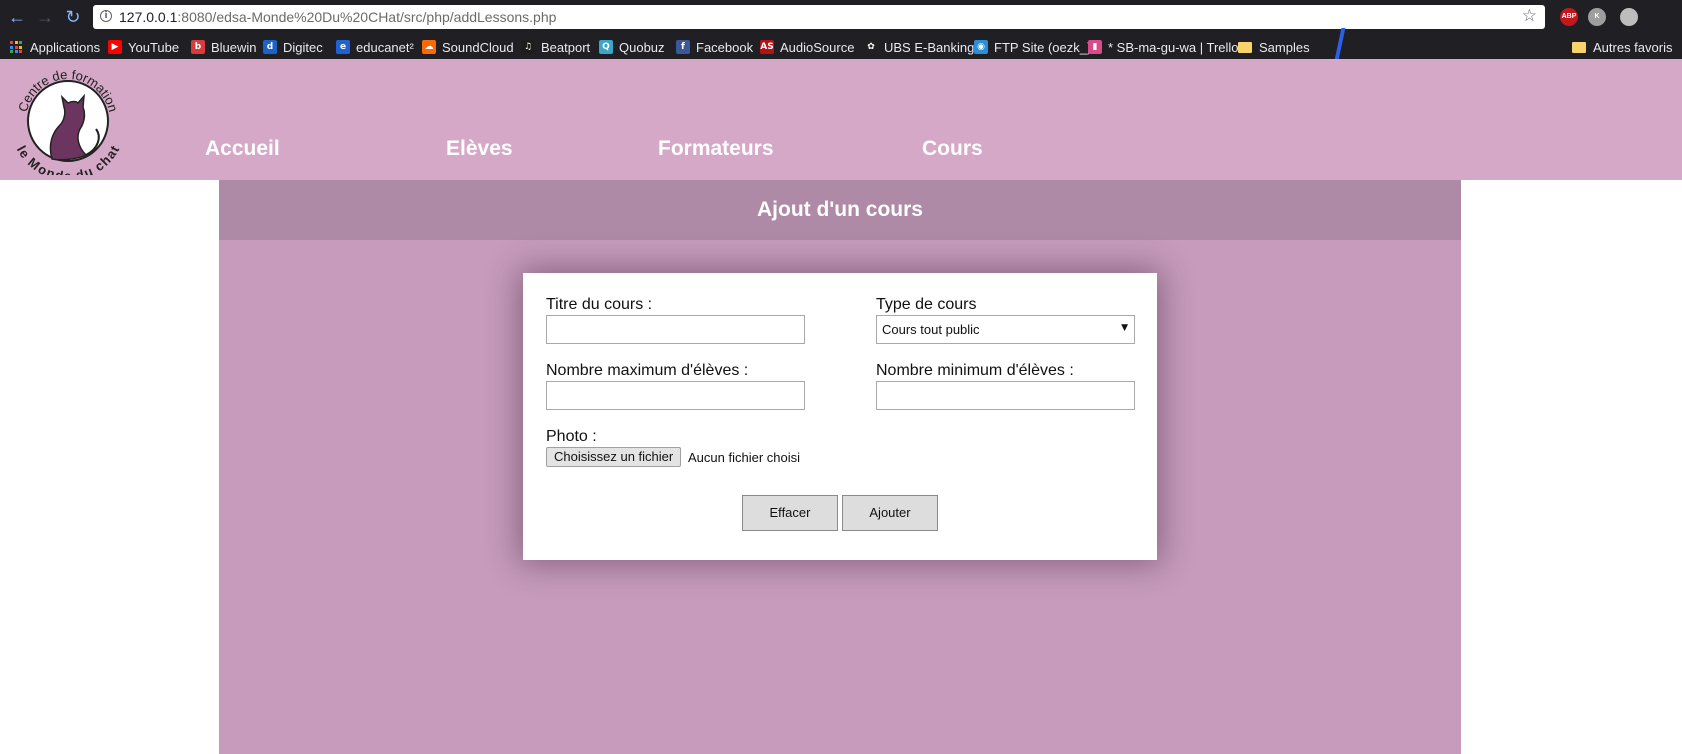 The height and width of the screenshot is (754, 1682). I want to click on ftp-globe-icon: ◉, so click(981, 47).